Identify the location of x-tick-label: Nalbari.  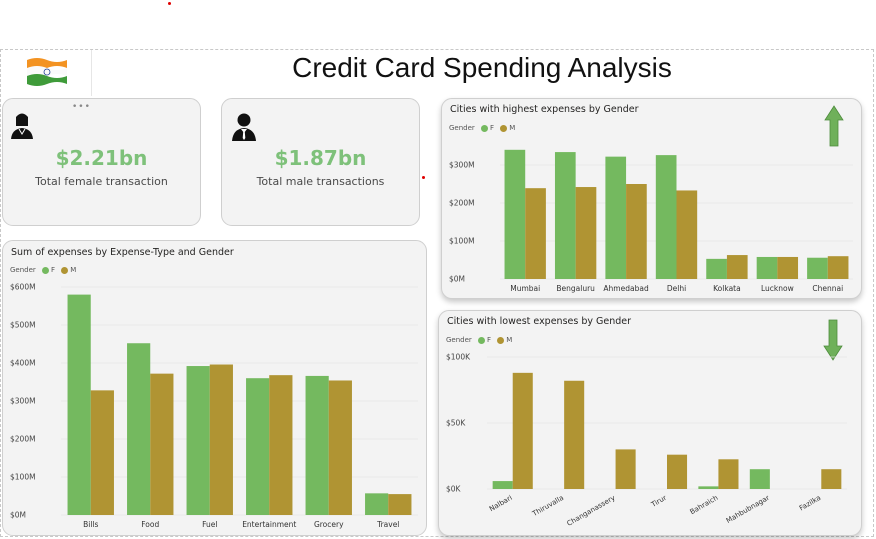
(501, 503).